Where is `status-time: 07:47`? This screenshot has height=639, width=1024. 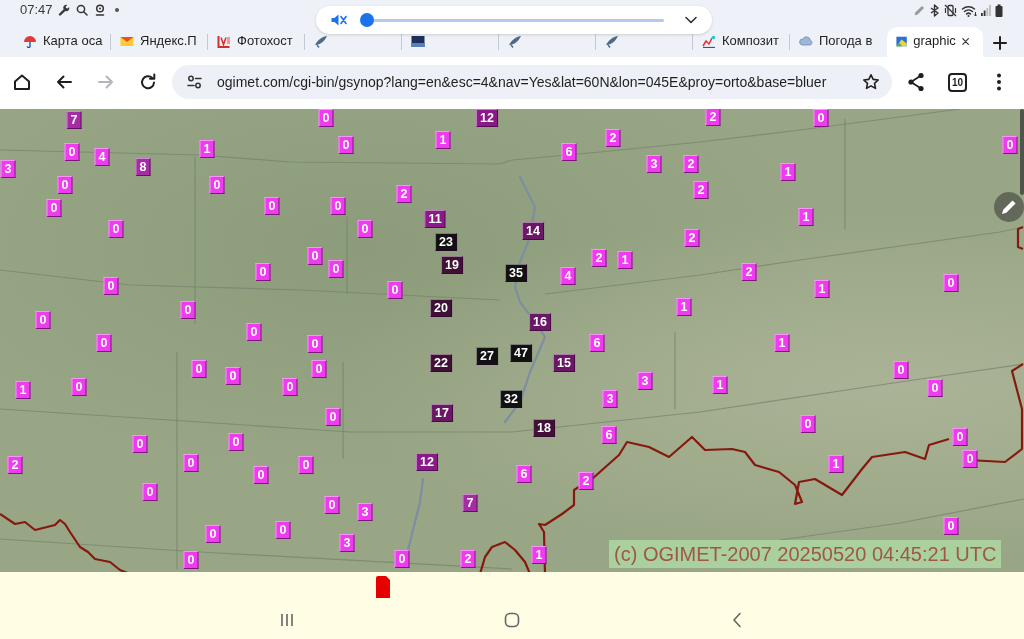 status-time: 07:47 is located at coordinates (36, 10).